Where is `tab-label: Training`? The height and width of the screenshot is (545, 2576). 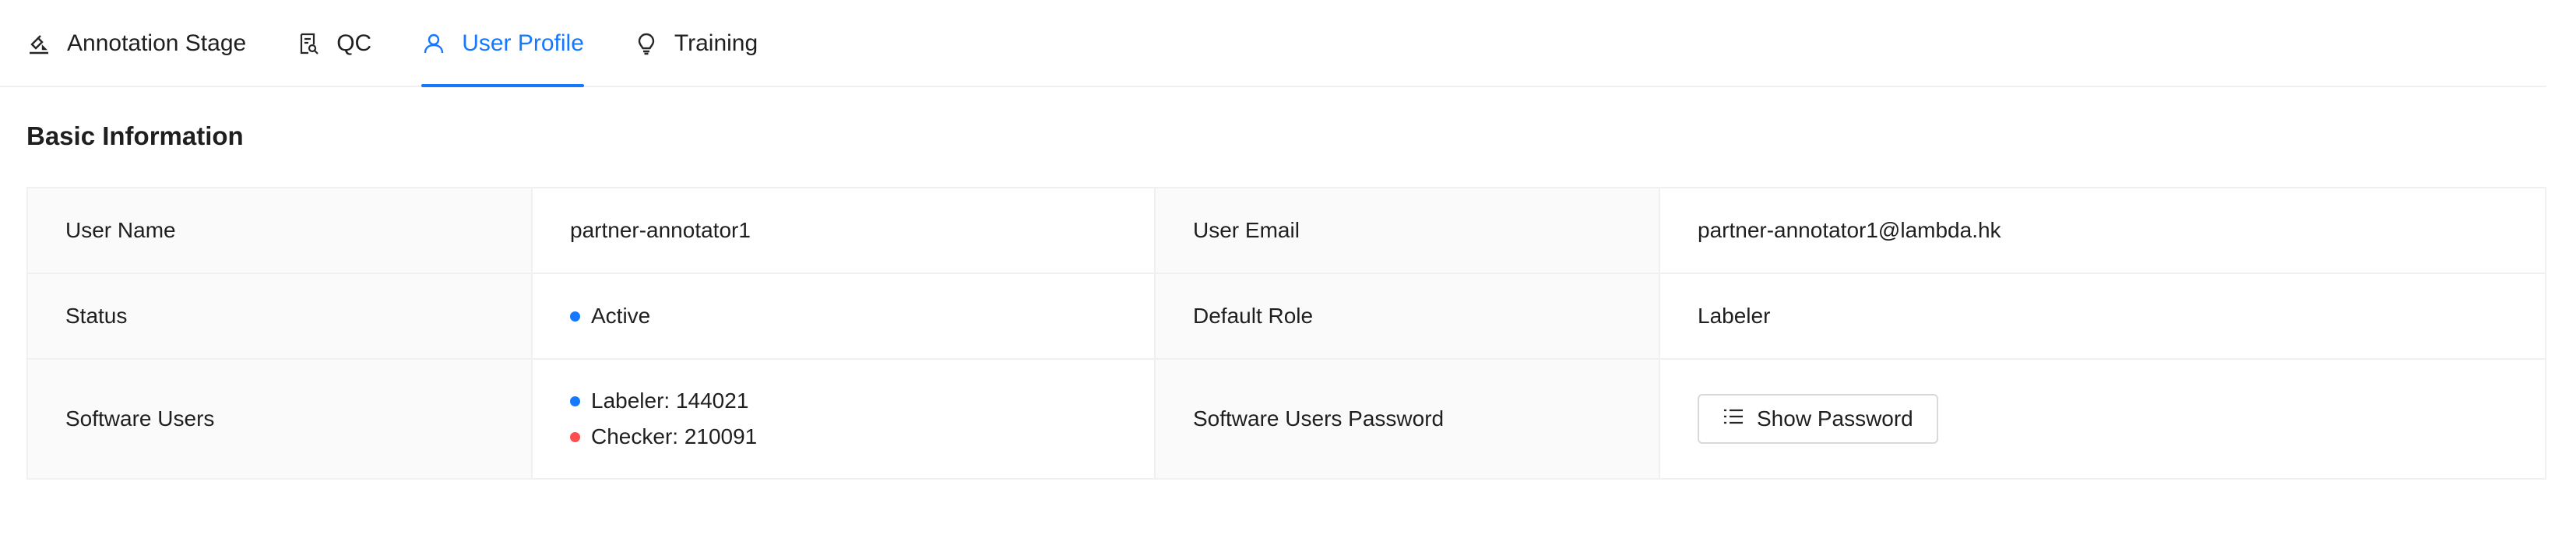
tab-label: Training is located at coordinates (716, 43).